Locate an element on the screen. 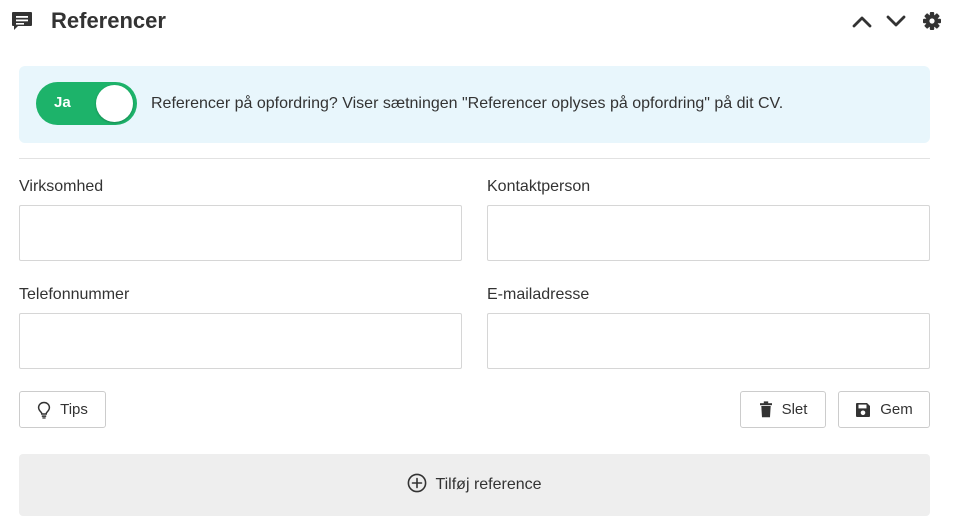 This screenshot has height=528, width=957. section-header: Referencer is located at coordinates (478, 22).